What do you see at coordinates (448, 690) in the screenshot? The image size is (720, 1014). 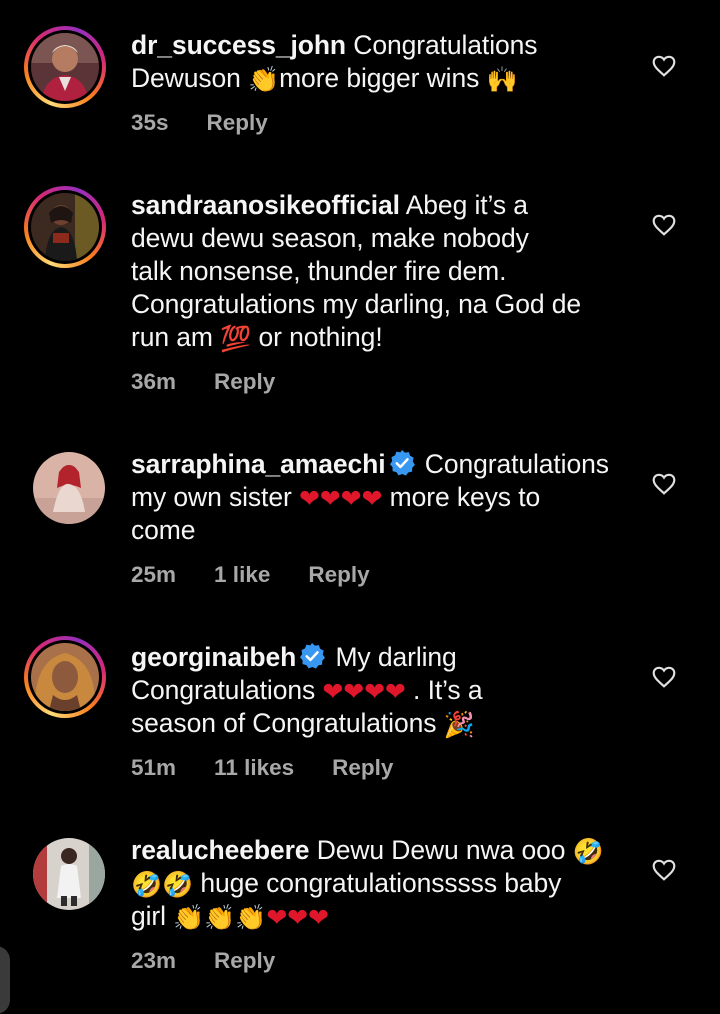 I see `comment-body: . It’s a` at bounding box center [448, 690].